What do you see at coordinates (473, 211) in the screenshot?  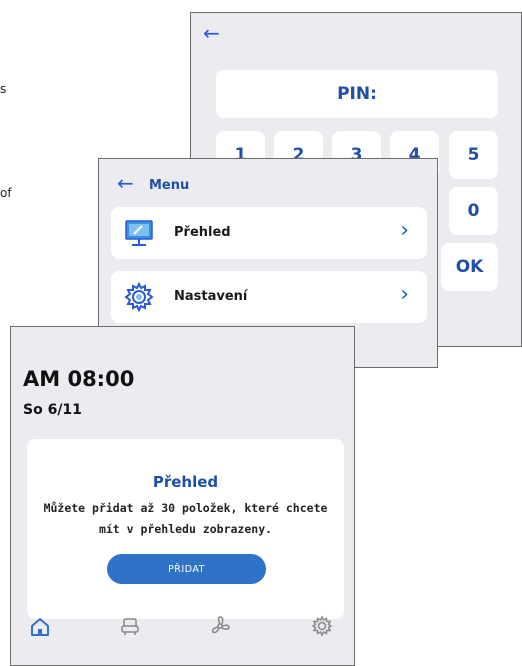 I see `key-0: 0` at bounding box center [473, 211].